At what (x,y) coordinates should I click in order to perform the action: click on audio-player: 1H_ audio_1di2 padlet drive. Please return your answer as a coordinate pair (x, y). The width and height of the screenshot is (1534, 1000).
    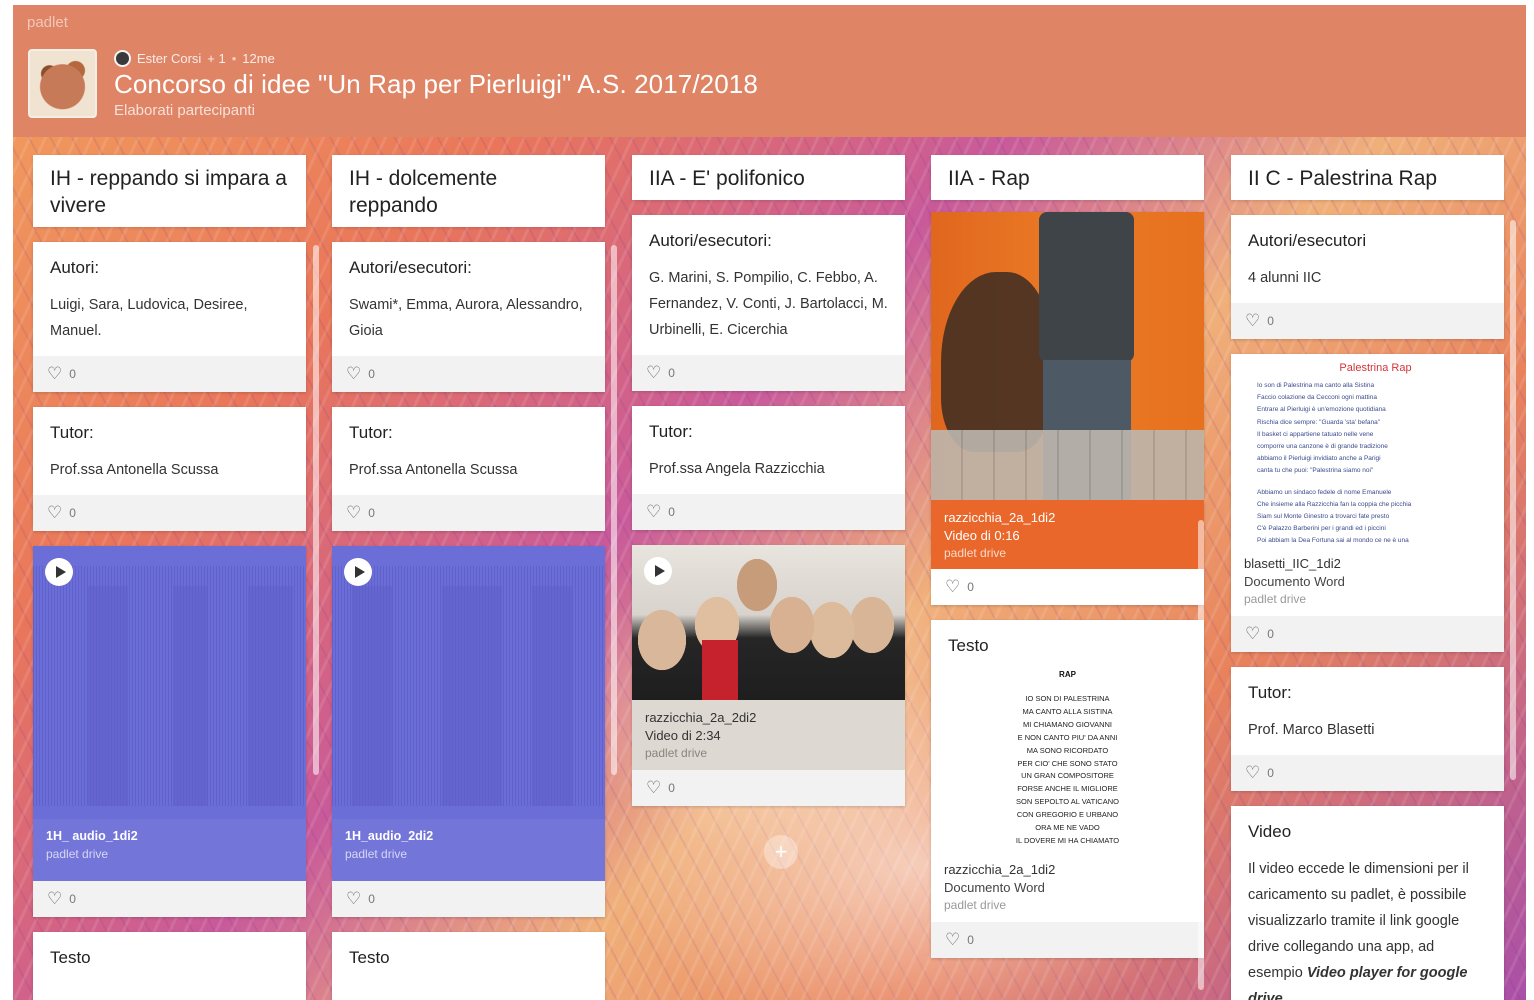
    Looking at the image, I should click on (169, 713).